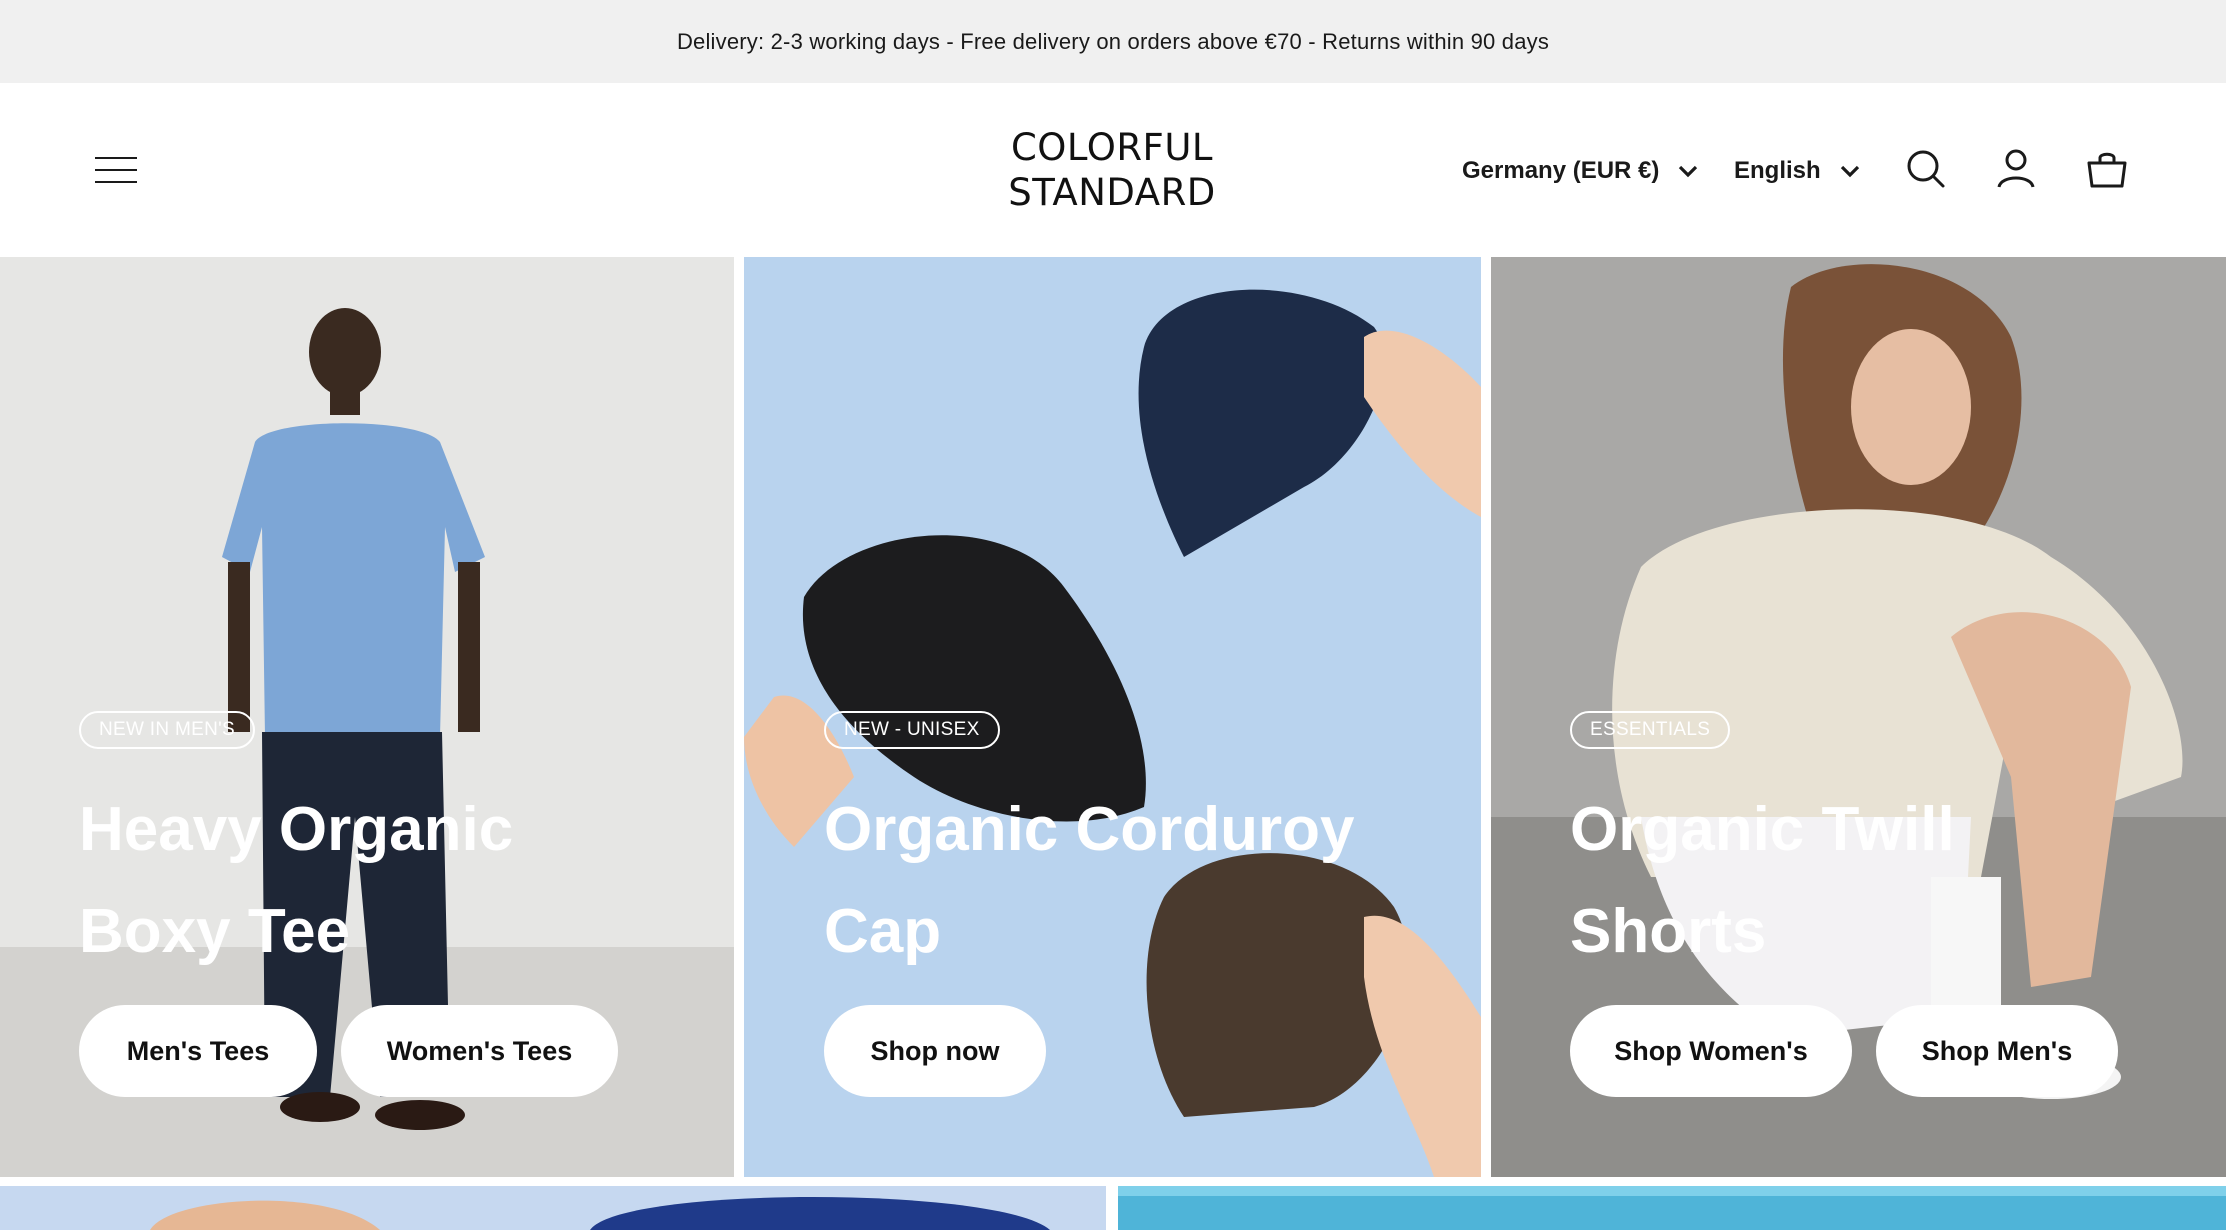 Image resolution: width=2226 pixels, height=1230 pixels. I want to click on panel-title-line-2: Boxy Tee, so click(215, 931).